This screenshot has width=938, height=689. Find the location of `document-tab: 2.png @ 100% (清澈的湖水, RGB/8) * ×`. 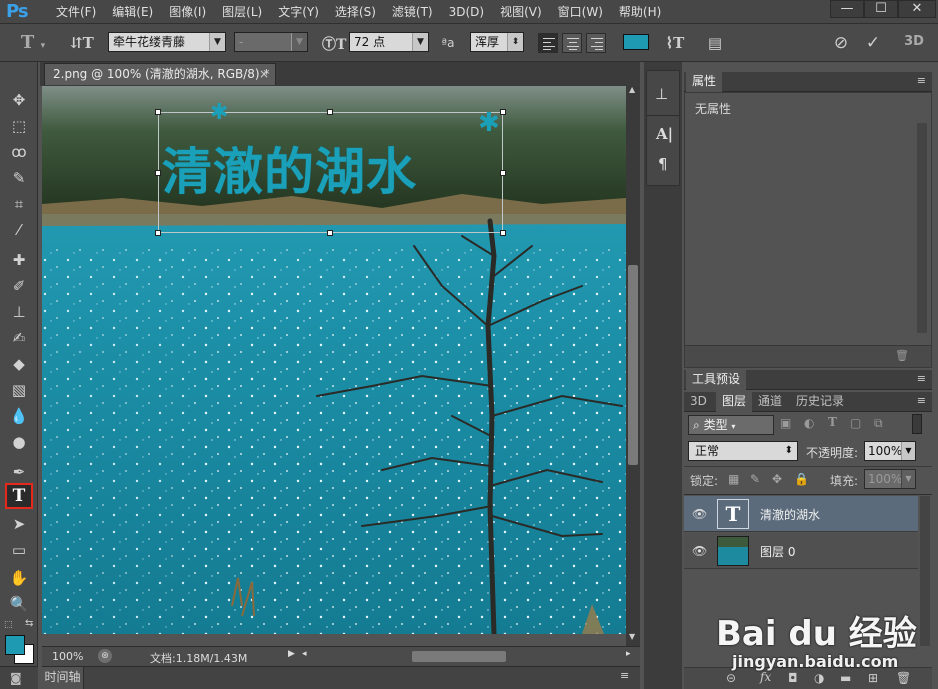

document-tab: 2.png @ 100% (清澈的湖水, RGB/8) * × is located at coordinates (160, 74).